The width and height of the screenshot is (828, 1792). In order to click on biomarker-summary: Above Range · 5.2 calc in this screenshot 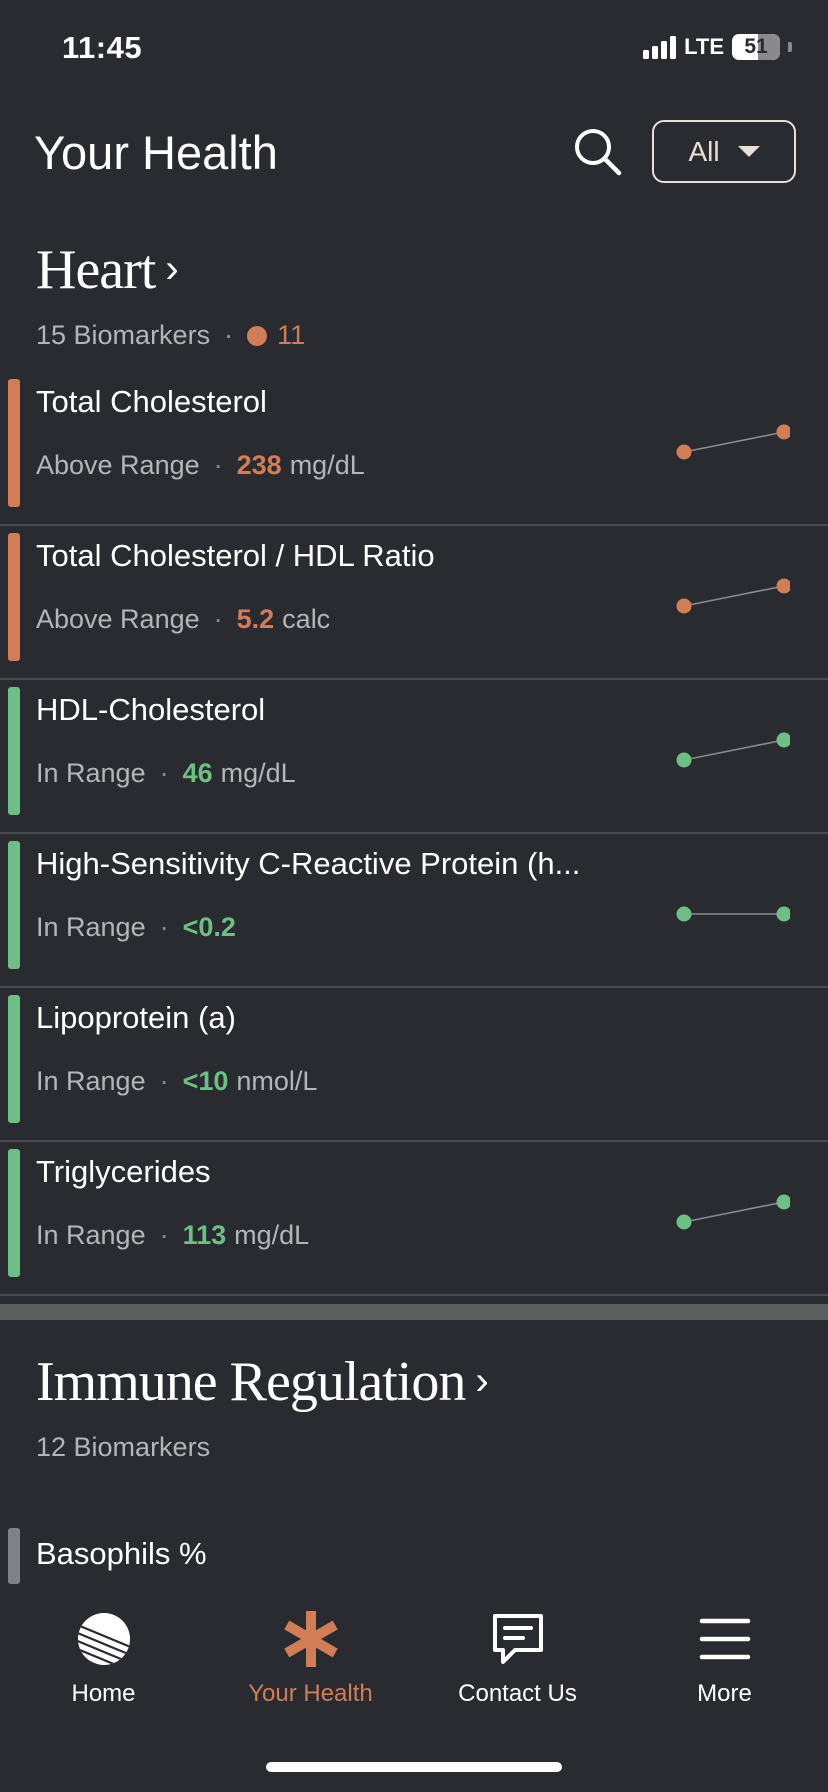, I will do `click(183, 619)`.